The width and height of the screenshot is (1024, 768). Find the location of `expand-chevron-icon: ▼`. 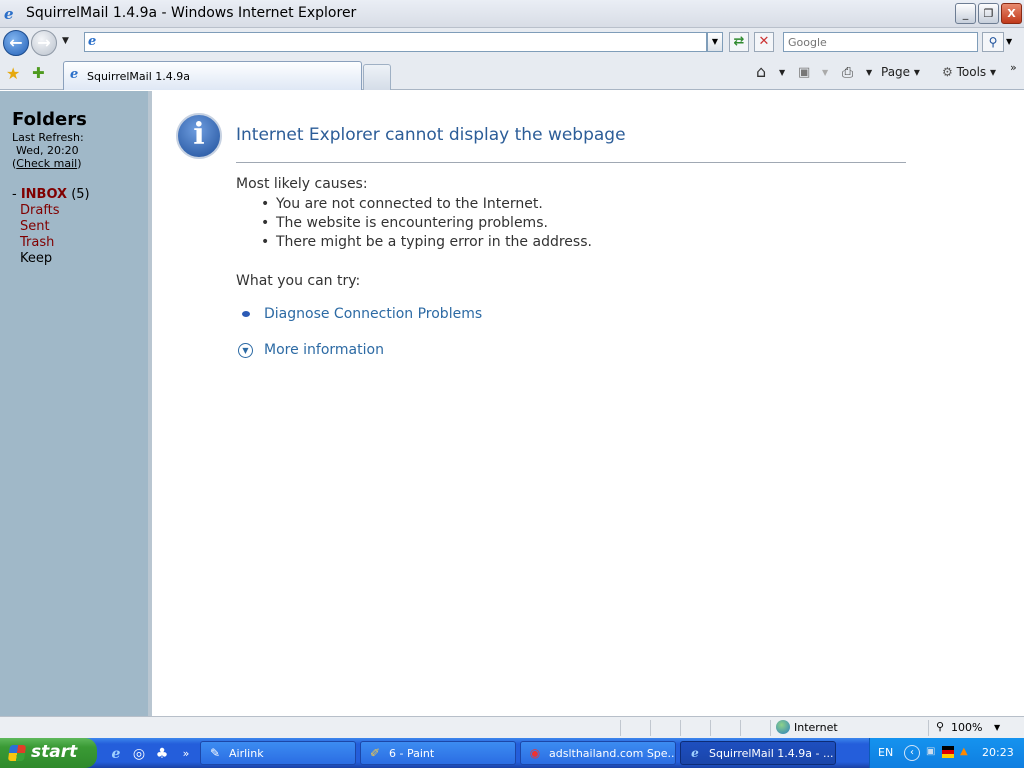

expand-chevron-icon: ▼ is located at coordinates (245, 350).